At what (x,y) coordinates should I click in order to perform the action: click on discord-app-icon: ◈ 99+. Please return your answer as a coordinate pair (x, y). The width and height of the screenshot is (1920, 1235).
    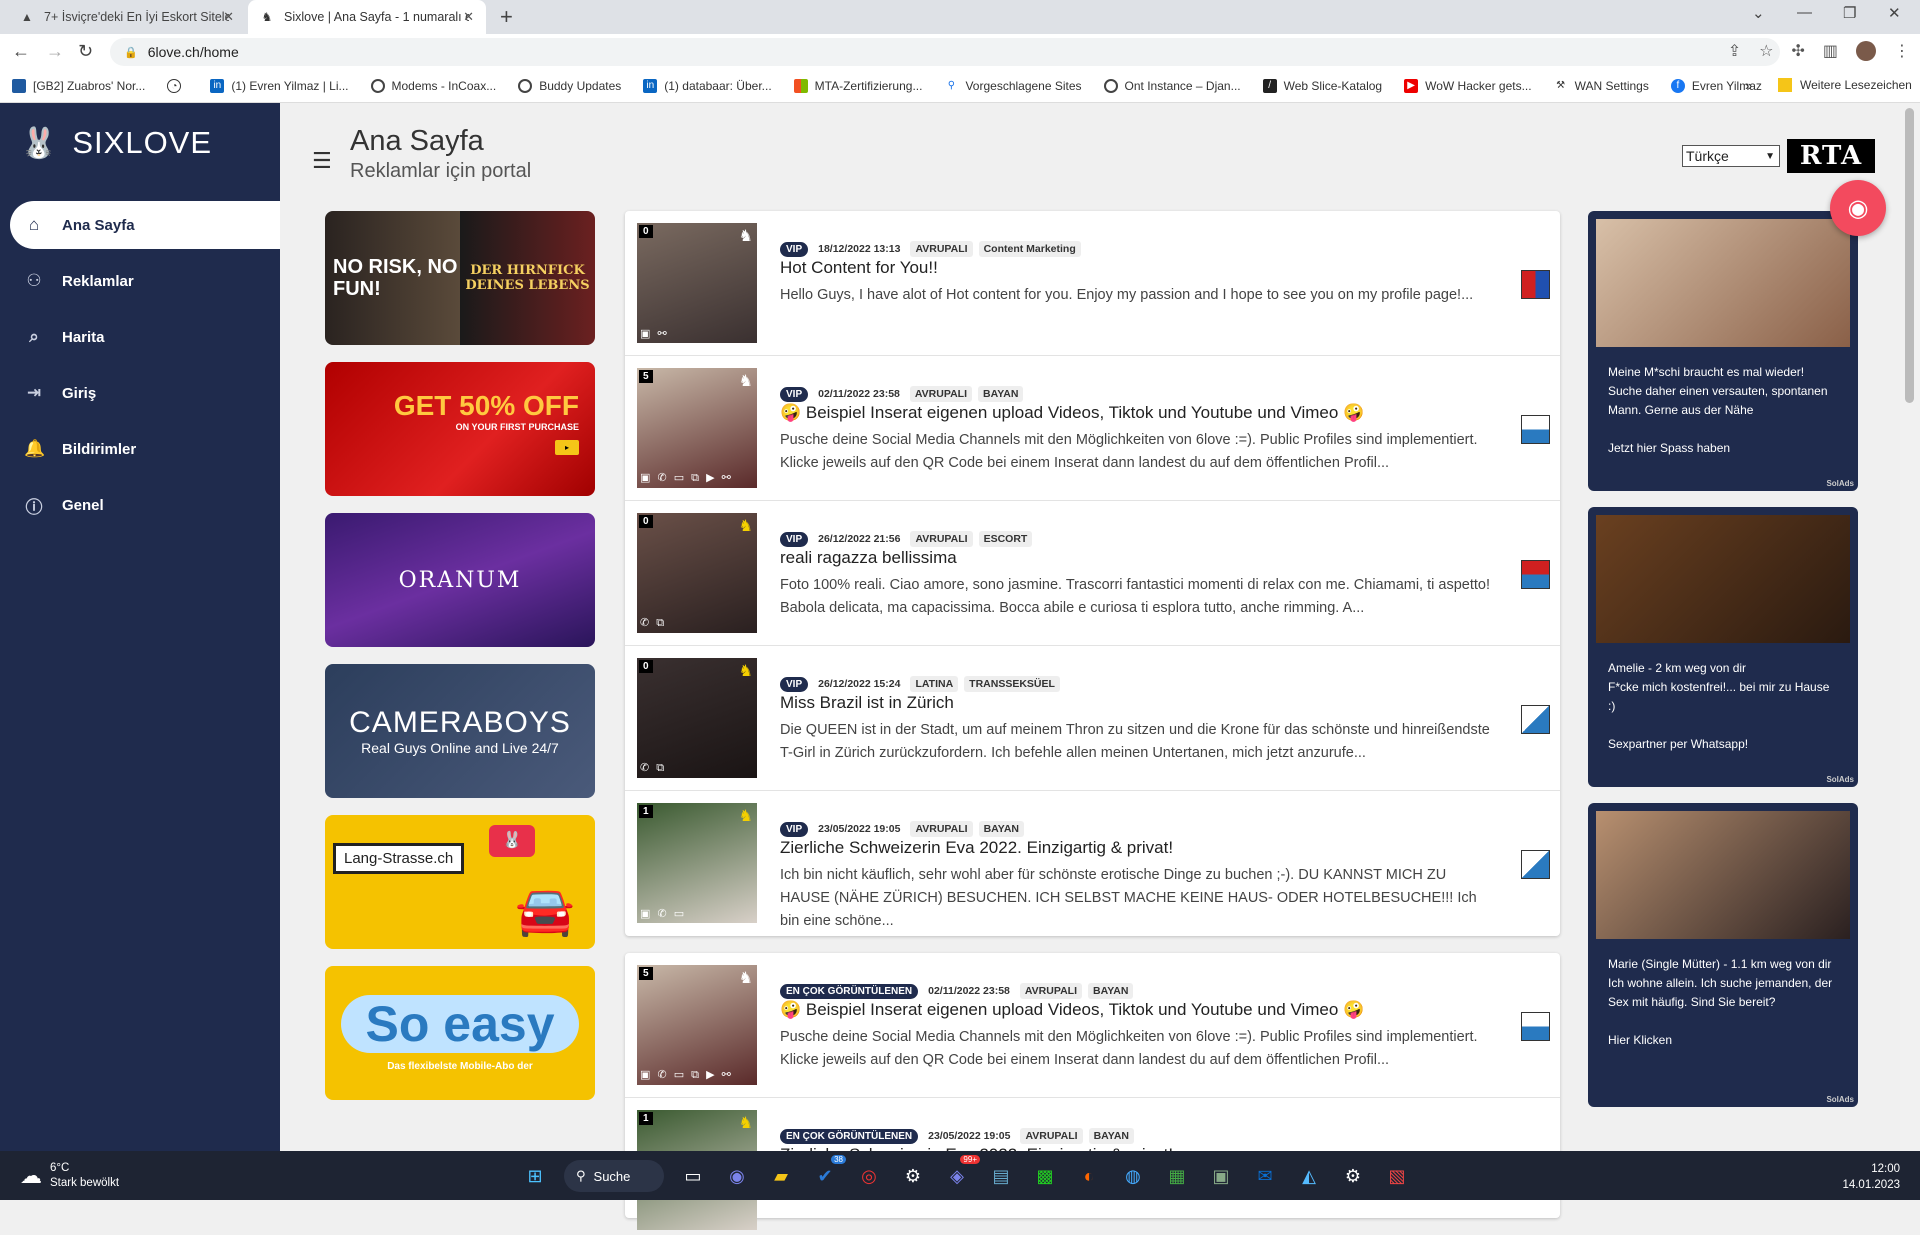
    Looking at the image, I should click on (961, 1173).